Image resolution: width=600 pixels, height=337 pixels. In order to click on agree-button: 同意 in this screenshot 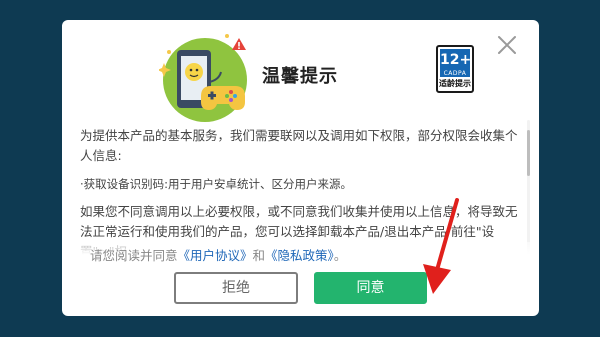, I will do `click(370, 288)`.